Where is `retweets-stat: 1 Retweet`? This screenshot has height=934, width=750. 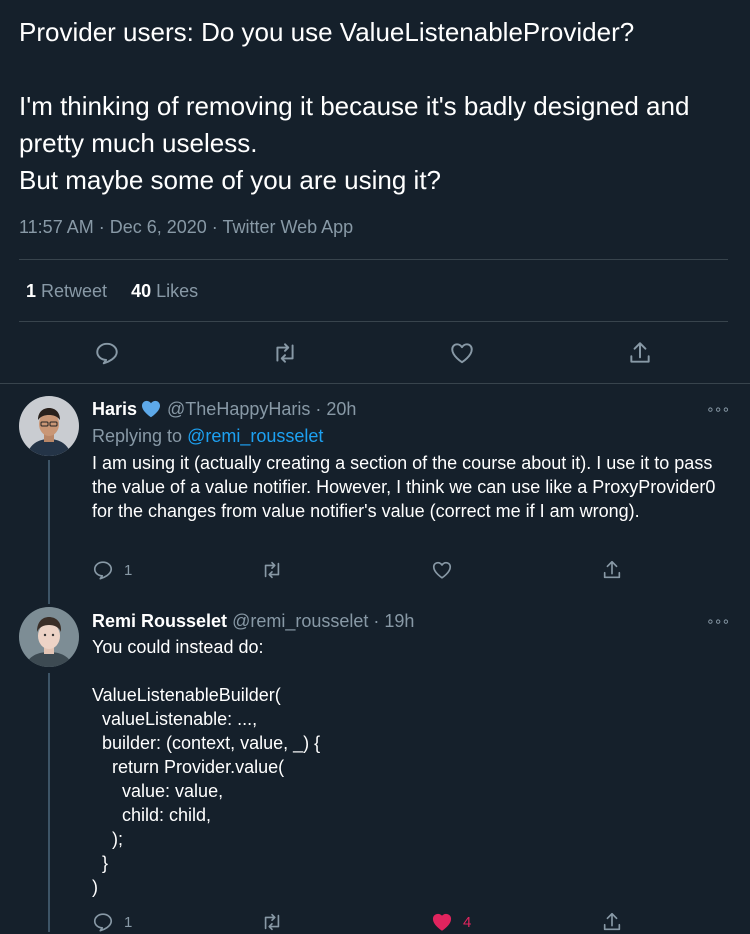
retweets-stat: 1 Retweet is located at coordinates (66, 291).